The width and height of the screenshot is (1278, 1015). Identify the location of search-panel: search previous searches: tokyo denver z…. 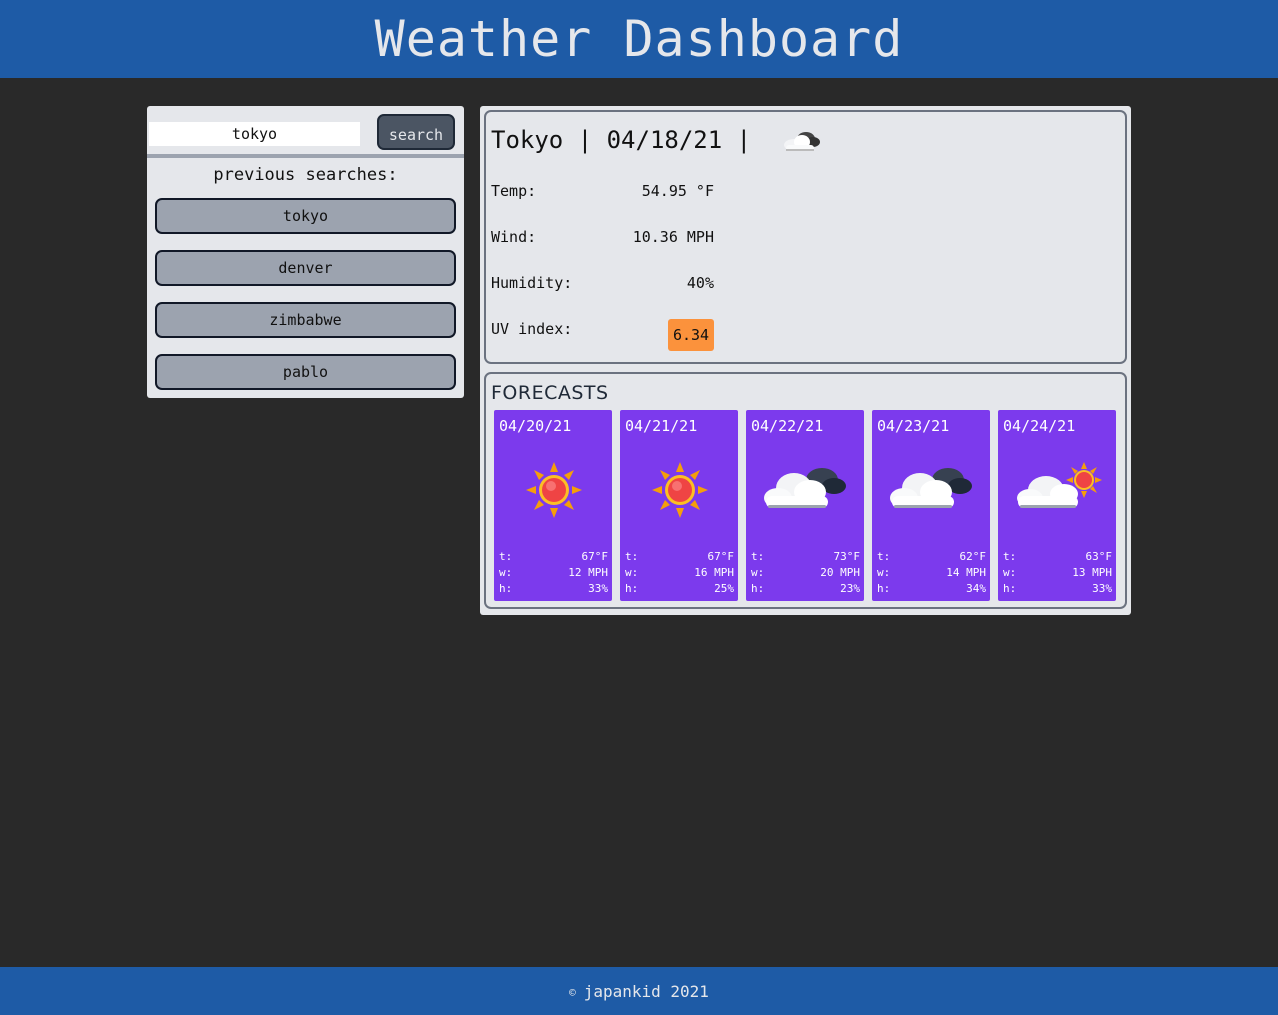
(305, 252).